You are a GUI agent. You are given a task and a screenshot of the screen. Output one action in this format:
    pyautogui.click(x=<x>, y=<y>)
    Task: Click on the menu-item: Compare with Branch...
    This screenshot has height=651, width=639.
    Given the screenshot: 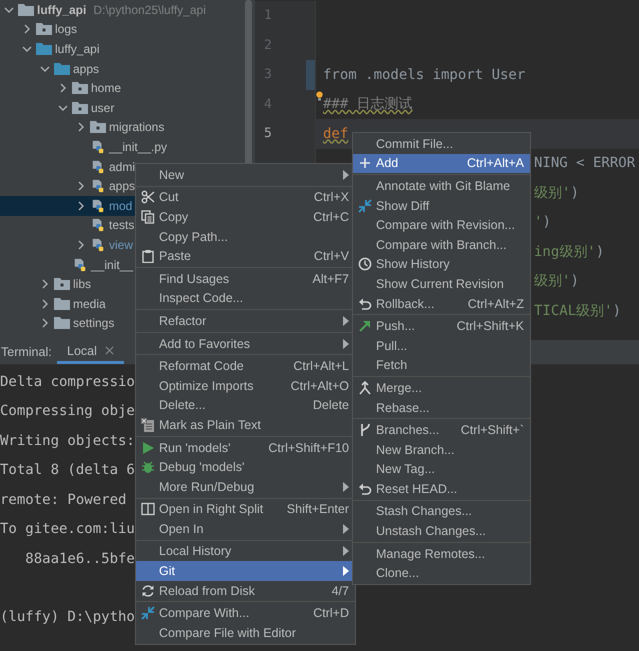 What is the action you would take?
    pyautogui.click(x=441, y=244)
    